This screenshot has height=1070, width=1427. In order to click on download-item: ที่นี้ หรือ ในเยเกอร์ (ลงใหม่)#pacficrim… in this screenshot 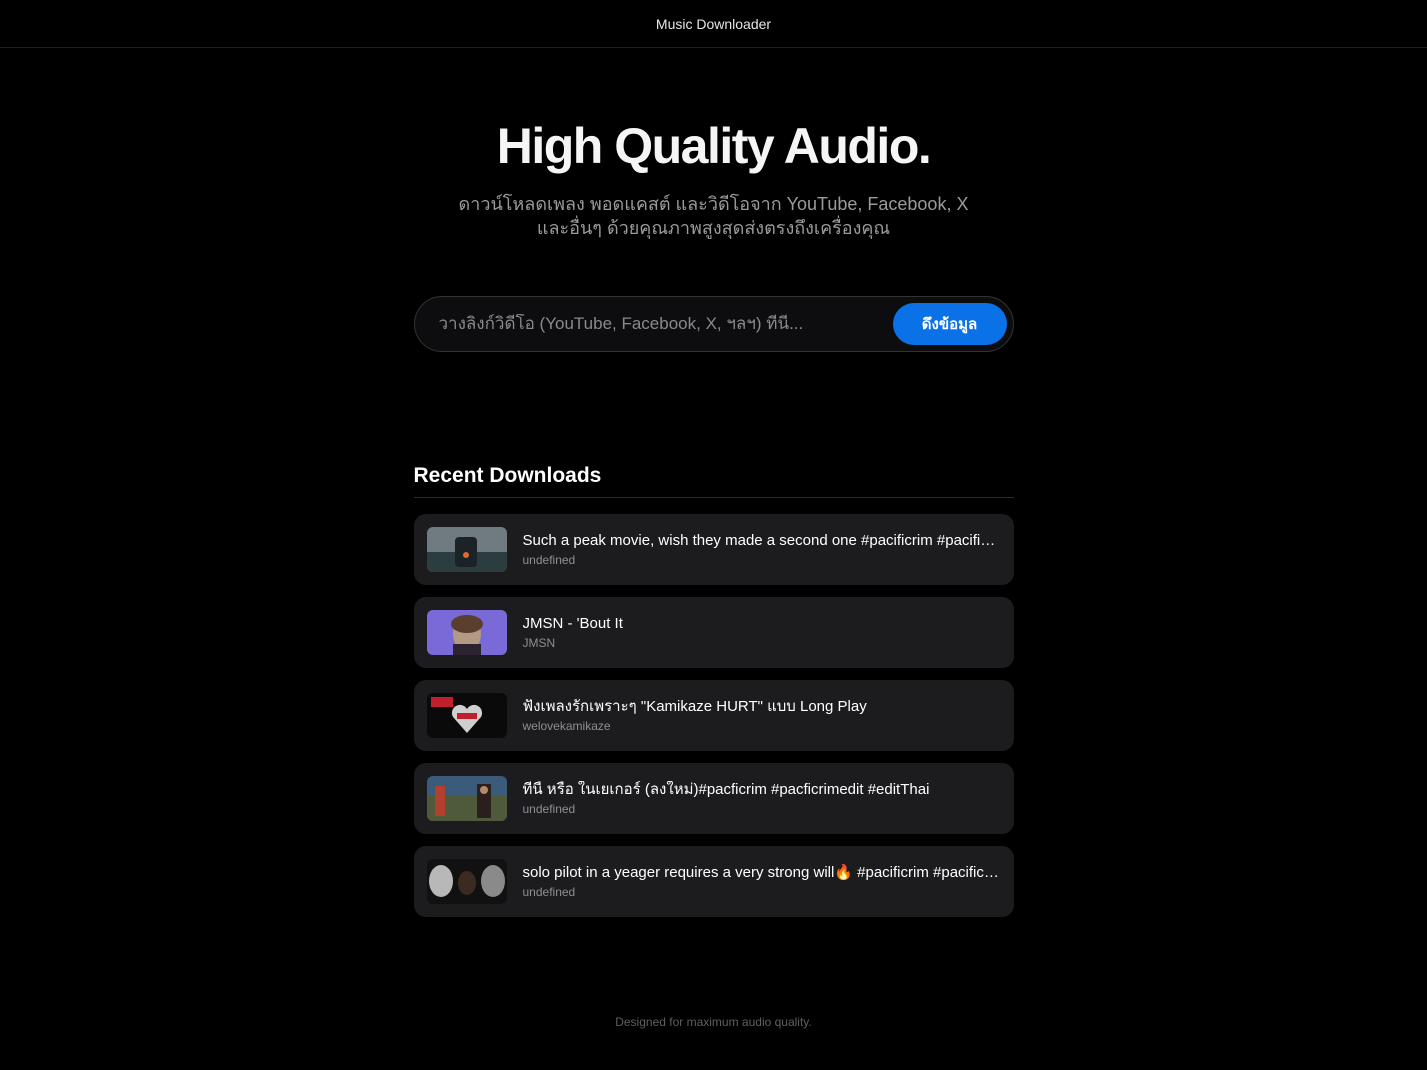, I will do `click(713, 798)`.